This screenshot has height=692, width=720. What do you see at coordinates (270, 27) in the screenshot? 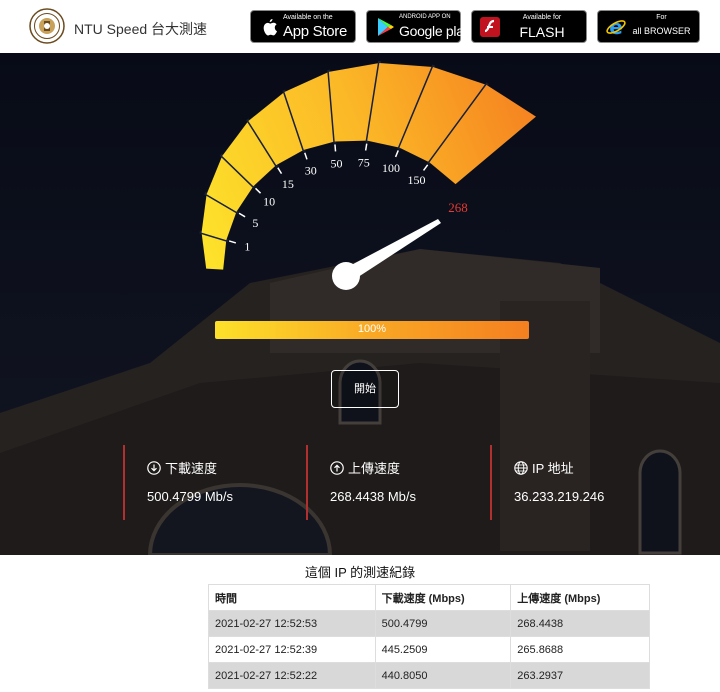
I see `apple-icon` at bounding box center [270, 27].